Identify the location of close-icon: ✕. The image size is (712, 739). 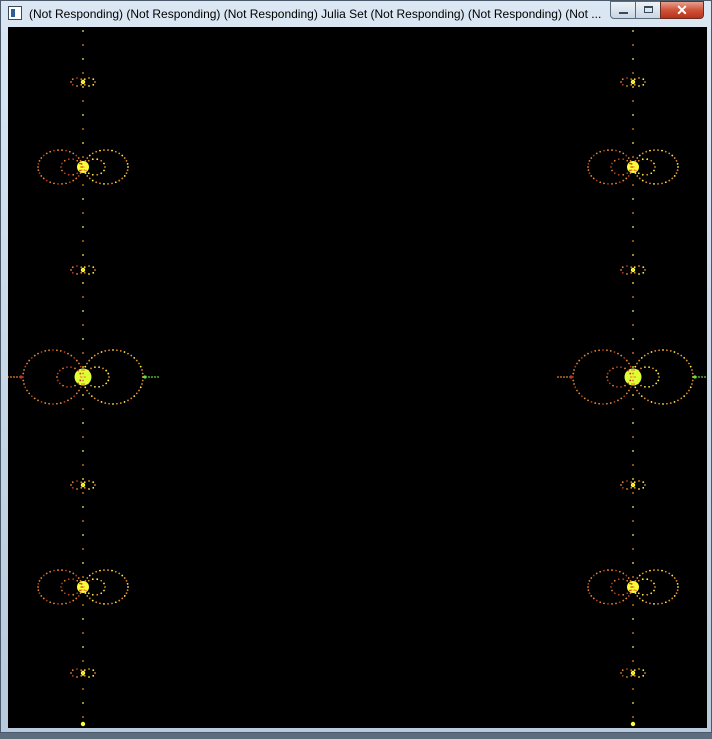
(682, 10).